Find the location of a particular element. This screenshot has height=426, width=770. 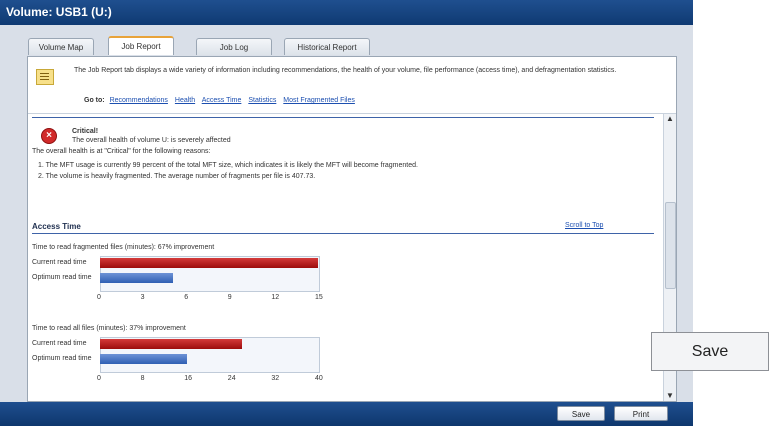

chart-2-tick-label: 8 is located at coordinates (142, 378).